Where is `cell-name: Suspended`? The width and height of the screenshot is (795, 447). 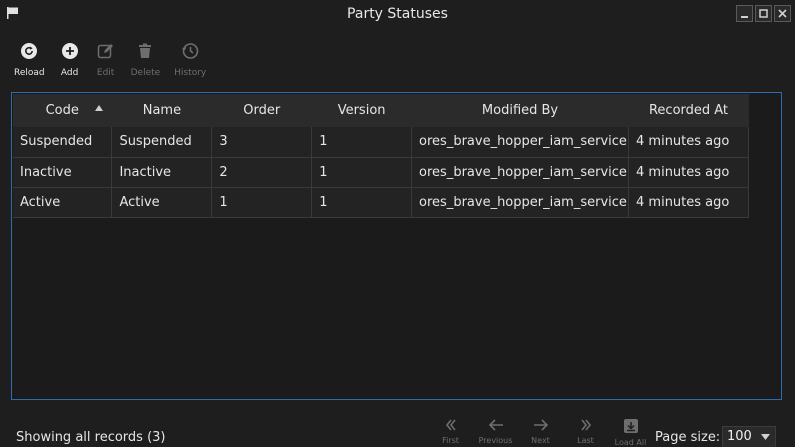
cell-name: Suspended is located at coordinates (162, 142).